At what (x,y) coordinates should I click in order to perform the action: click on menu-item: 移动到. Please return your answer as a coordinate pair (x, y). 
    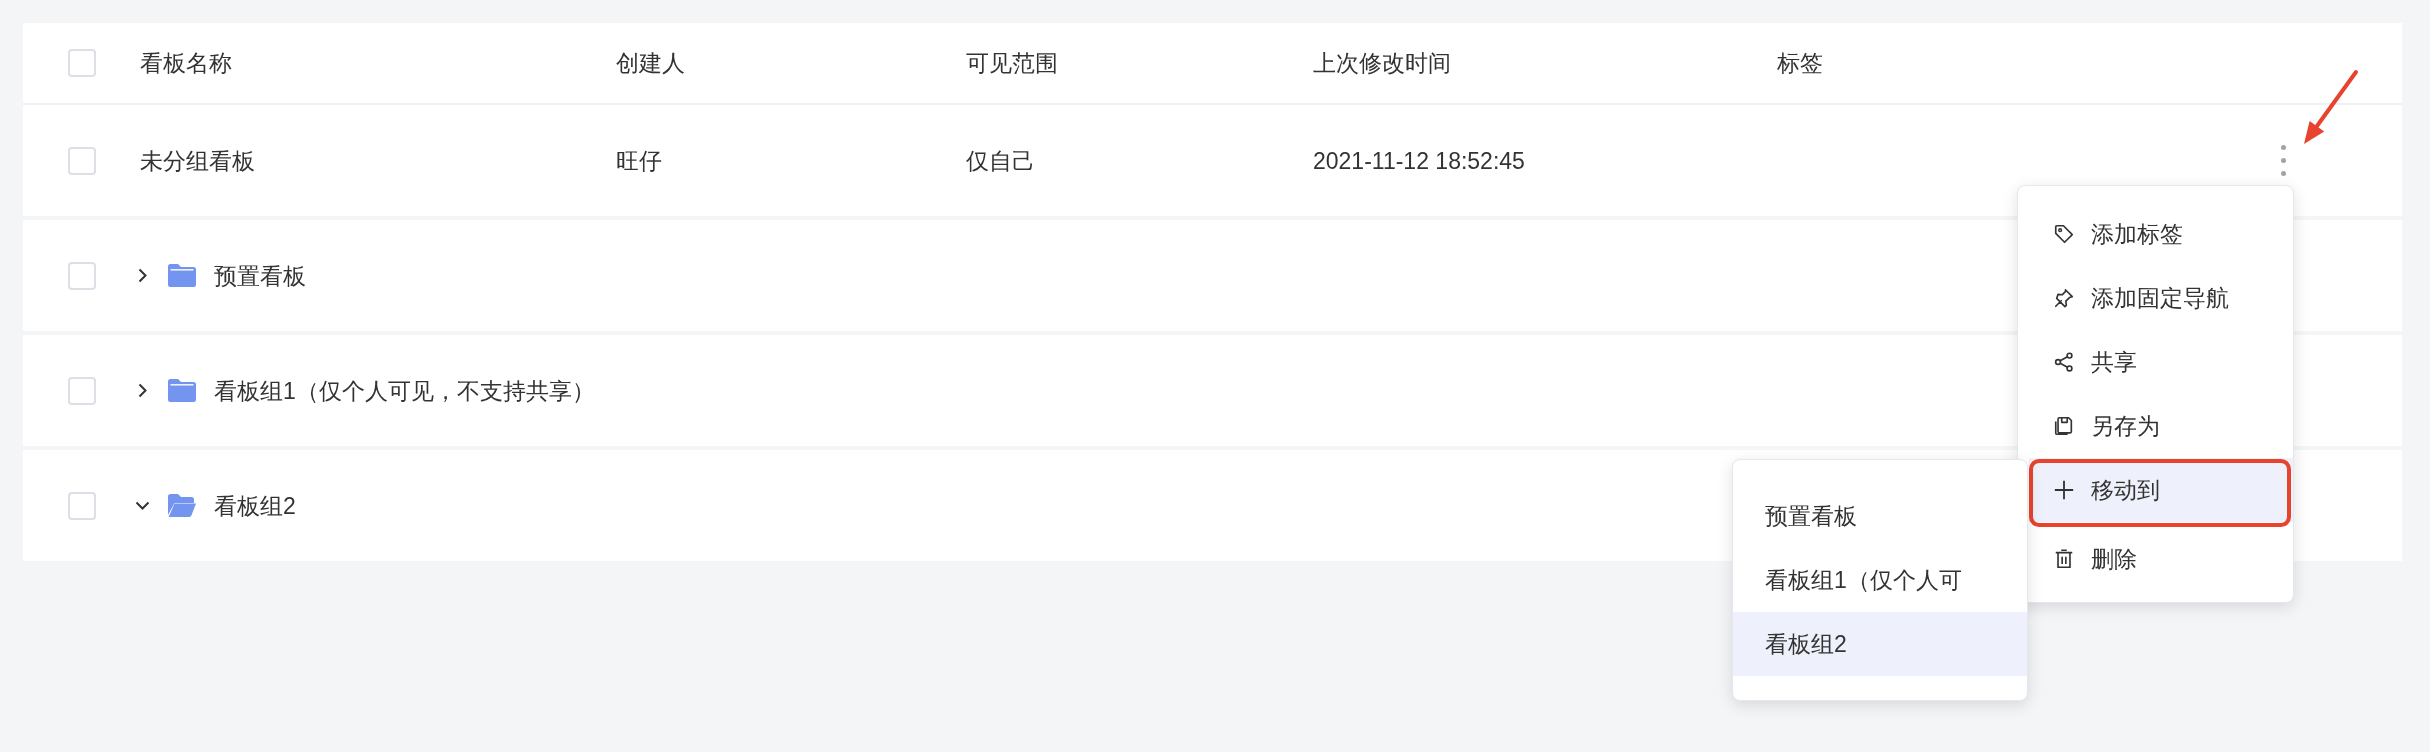
    Looking at the image, I should click on (2161, 490).